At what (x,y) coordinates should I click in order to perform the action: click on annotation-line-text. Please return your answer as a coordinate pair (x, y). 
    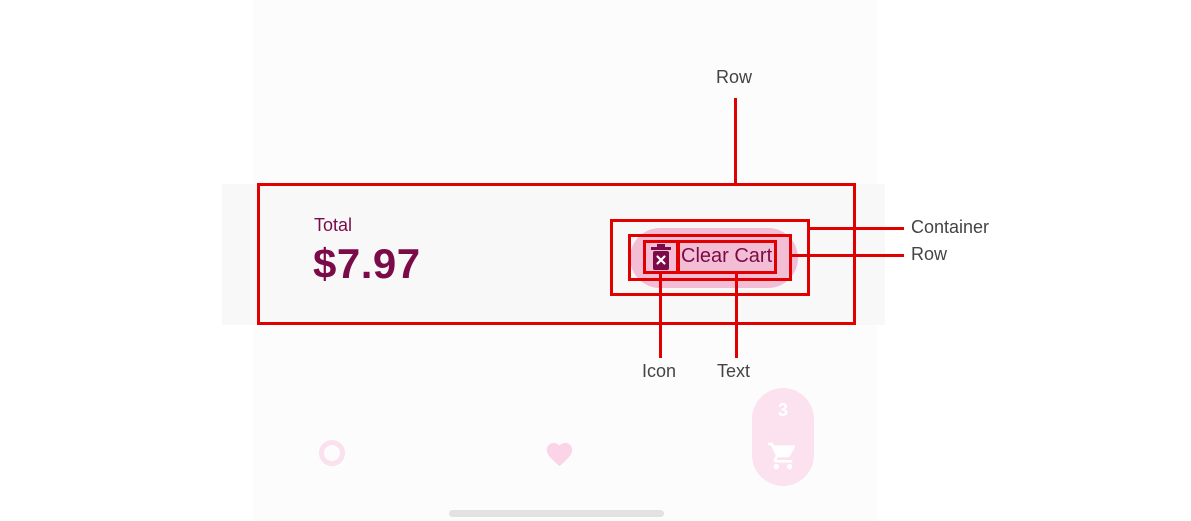
    Looking at the image, I should click on (736, 316).